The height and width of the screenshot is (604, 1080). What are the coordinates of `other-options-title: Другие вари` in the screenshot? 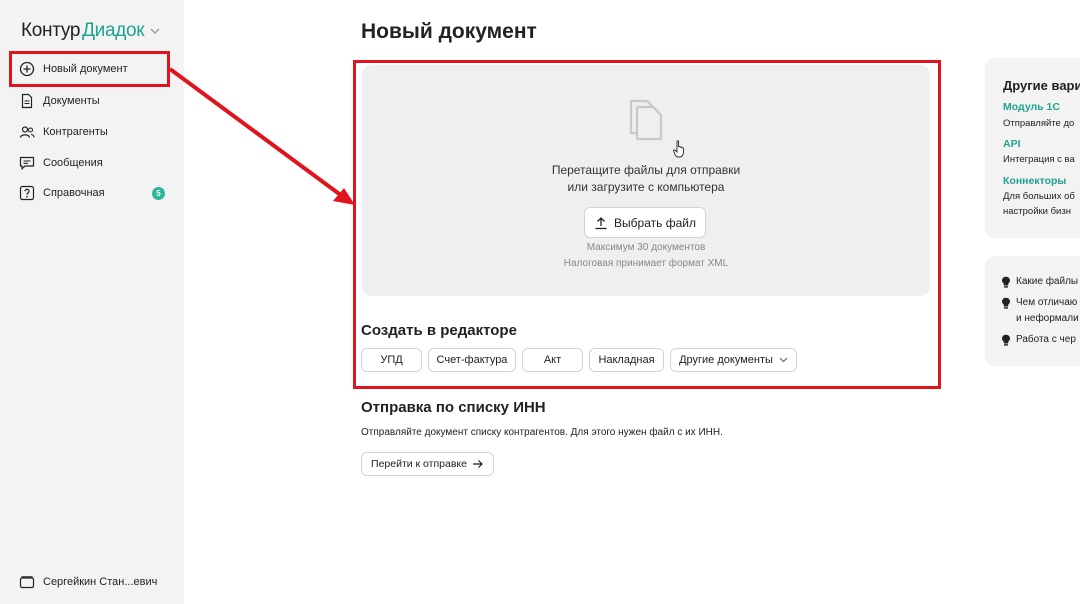 It's located at (1041, 85).